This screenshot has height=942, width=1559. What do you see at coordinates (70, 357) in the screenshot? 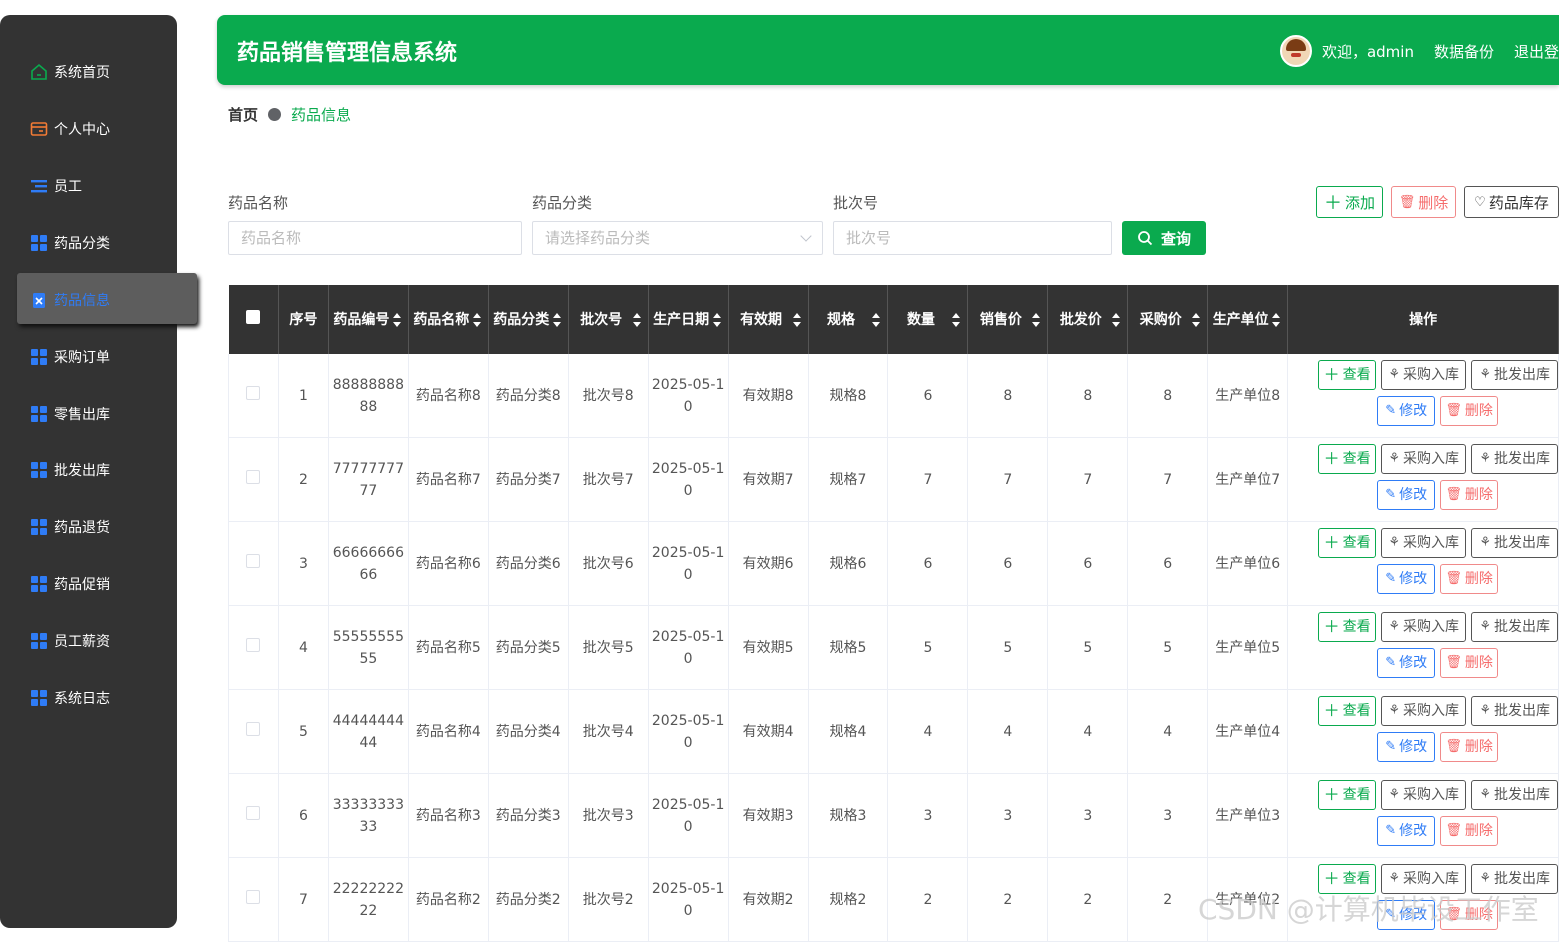
I see `sidebar-item-5: 采购订单` at bounding box center [70, 357].